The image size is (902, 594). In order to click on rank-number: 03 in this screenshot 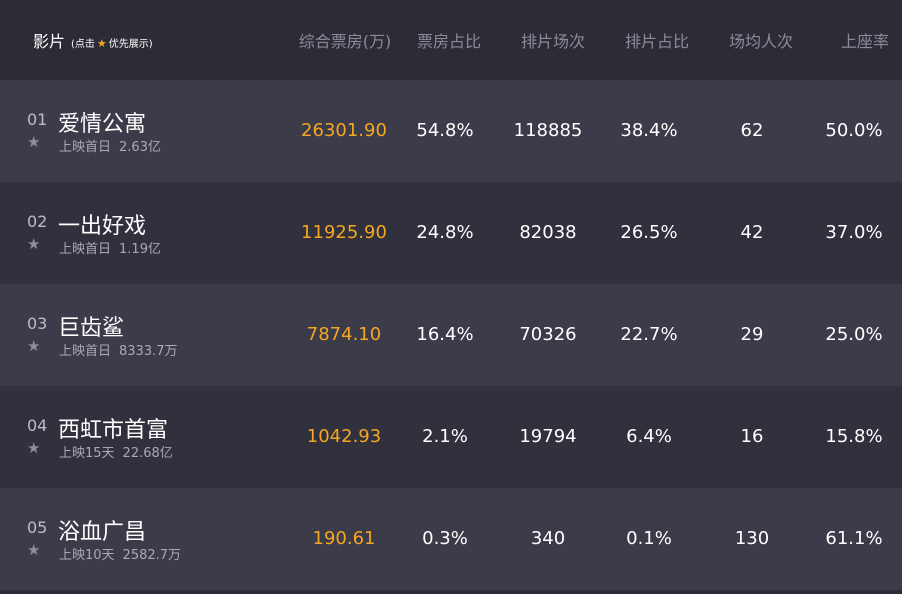, I will do `click(37, 323)`.